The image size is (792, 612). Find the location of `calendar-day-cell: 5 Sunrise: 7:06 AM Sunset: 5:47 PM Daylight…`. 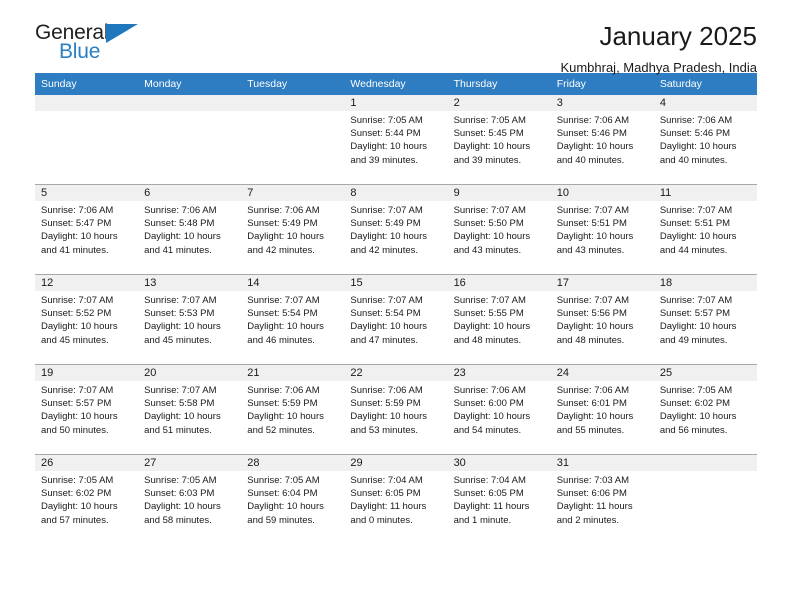

calendar-day-cell: 5 Sunrise: 7:06 AM Sunset: 5:47 PM Daylight… is located at coordinates (87, 229).